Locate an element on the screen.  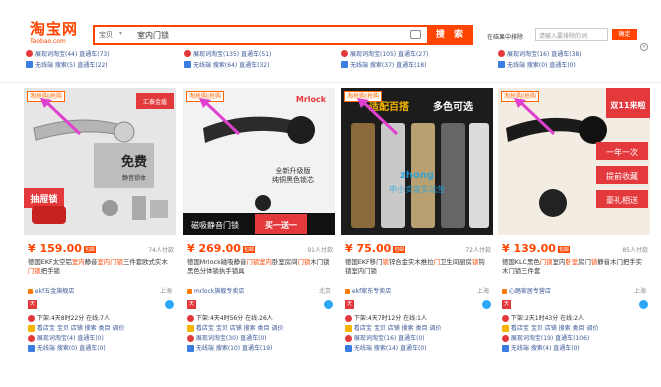
prev-row-4-line1: 展现词淘宝(16) 直通车(38) is located at coordinates (544, 53).